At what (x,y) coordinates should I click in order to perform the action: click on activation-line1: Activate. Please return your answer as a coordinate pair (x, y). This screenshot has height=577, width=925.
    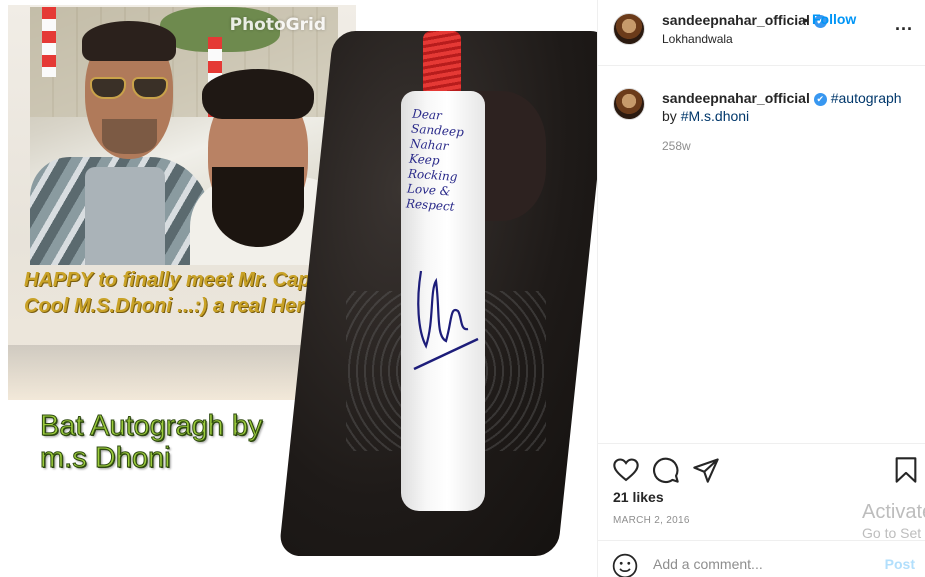
    Looking at the image, I should click on (893, 512).